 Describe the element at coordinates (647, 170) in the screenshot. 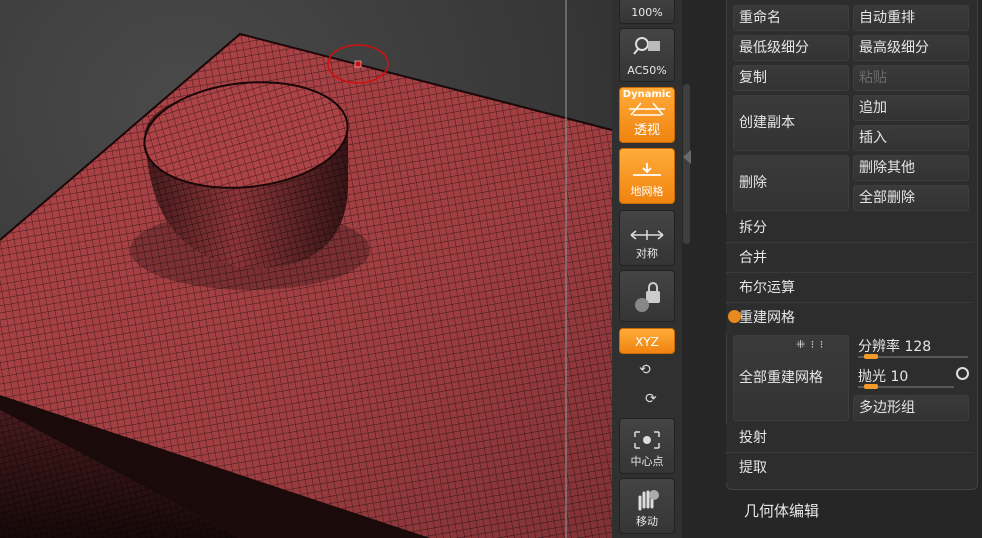

I see `floor-icon` at that location.